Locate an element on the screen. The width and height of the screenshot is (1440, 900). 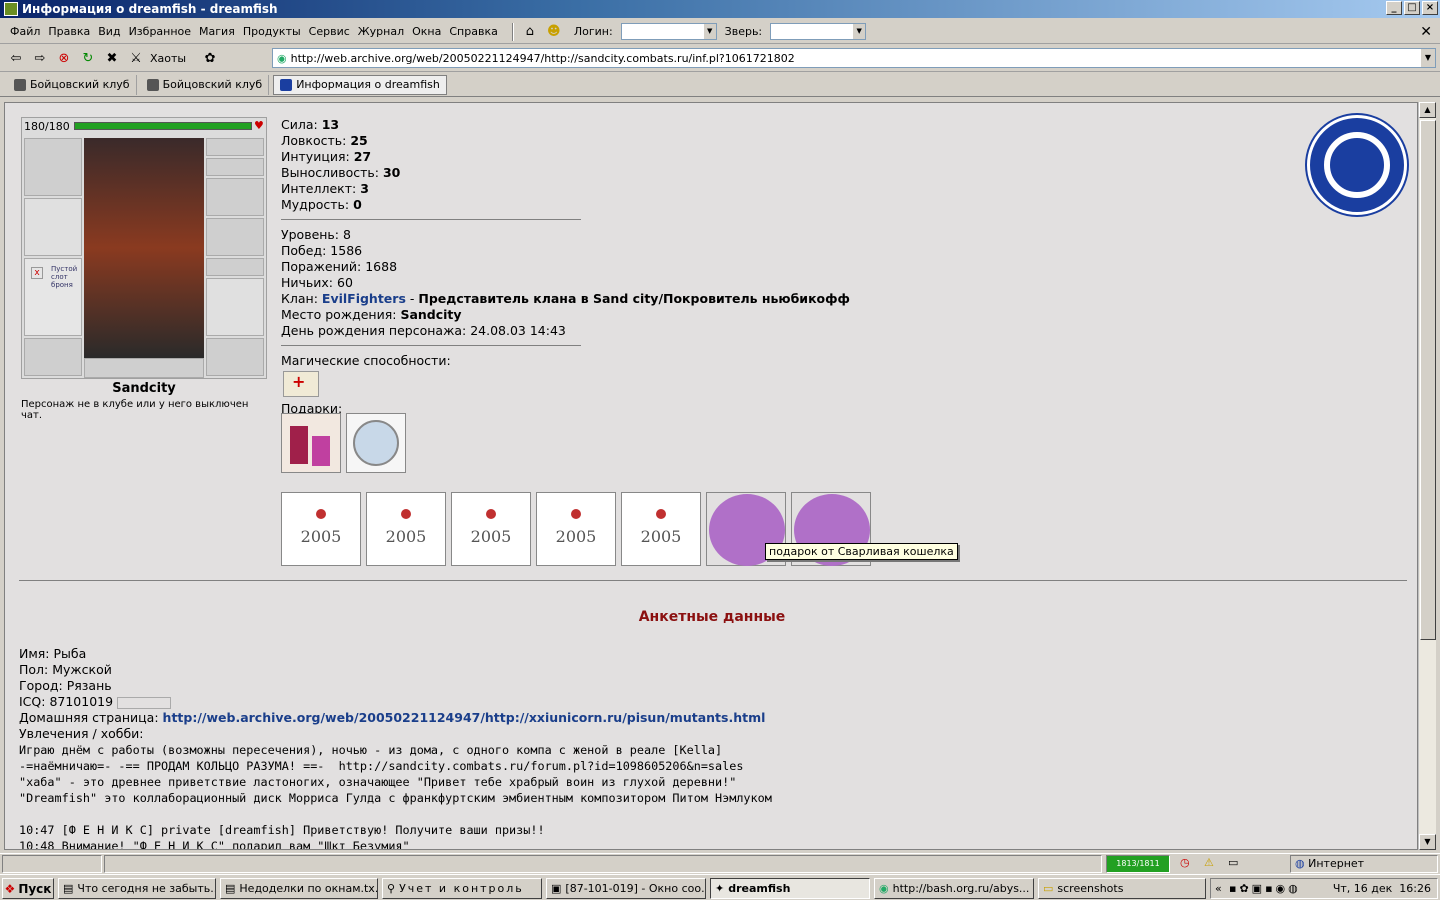
refresh-icon: ↻ is located at coordinates (88, 59).